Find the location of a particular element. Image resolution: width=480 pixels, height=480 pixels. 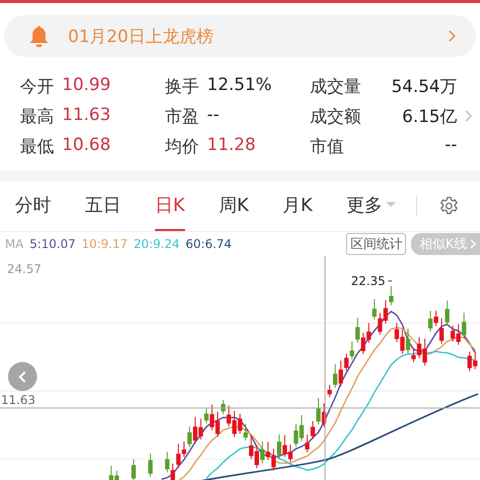

stat-value: 54.54万 is located at coordinates (424, 87).